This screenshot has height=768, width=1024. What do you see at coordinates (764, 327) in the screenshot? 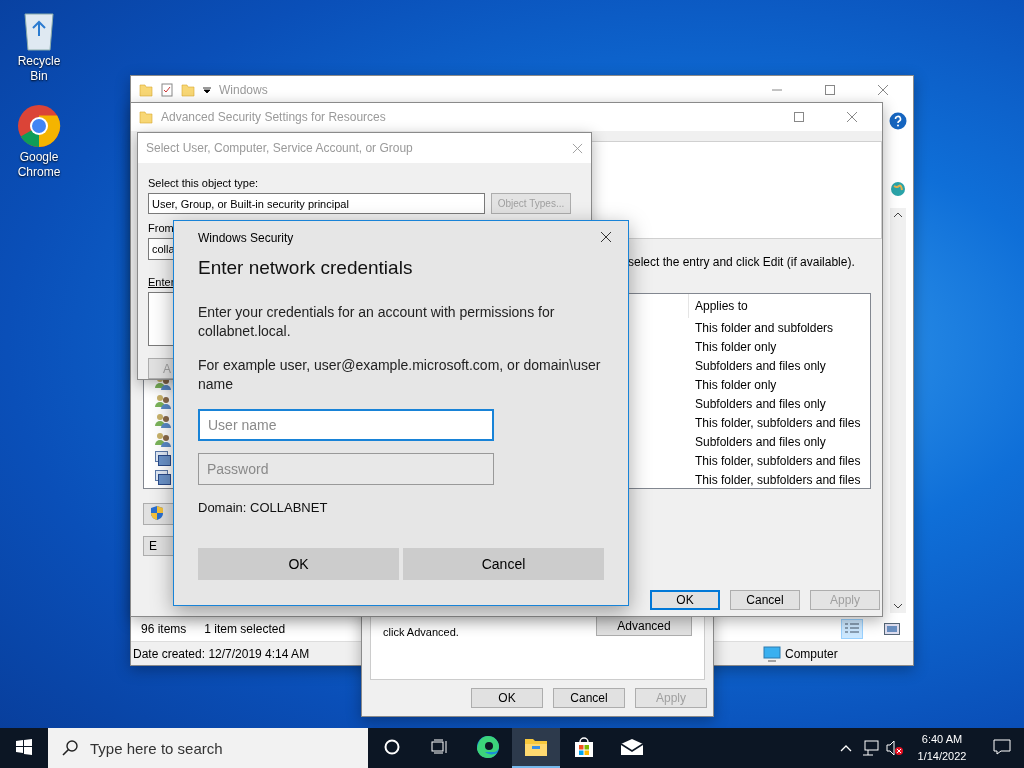
I see `table-cell: This folder and subfolders` at bounding box center [764, 327].